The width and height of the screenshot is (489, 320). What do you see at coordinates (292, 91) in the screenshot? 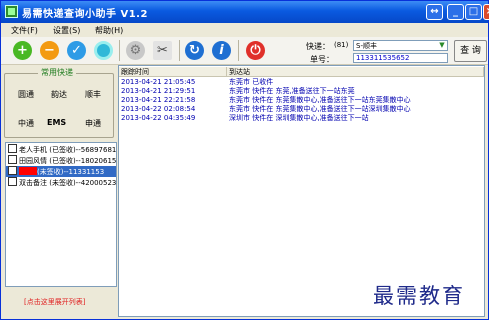
I see `table-cell-station: 东莞市 快件在 东莞,准备送往下一站东莞` at bounding box center [292, 91].